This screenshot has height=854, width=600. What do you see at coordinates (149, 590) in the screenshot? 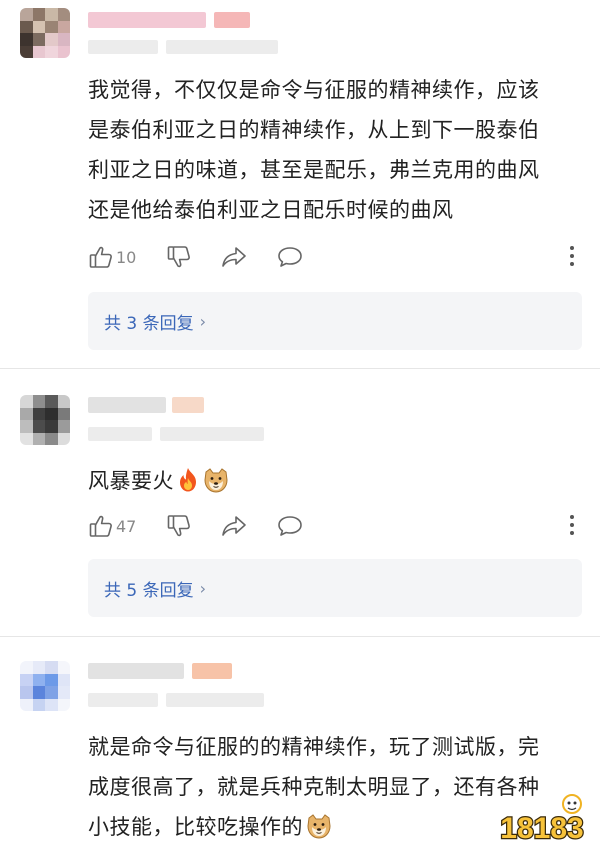
I see `replies-label: 共 5 条回复` at bounding box center [149, 590].